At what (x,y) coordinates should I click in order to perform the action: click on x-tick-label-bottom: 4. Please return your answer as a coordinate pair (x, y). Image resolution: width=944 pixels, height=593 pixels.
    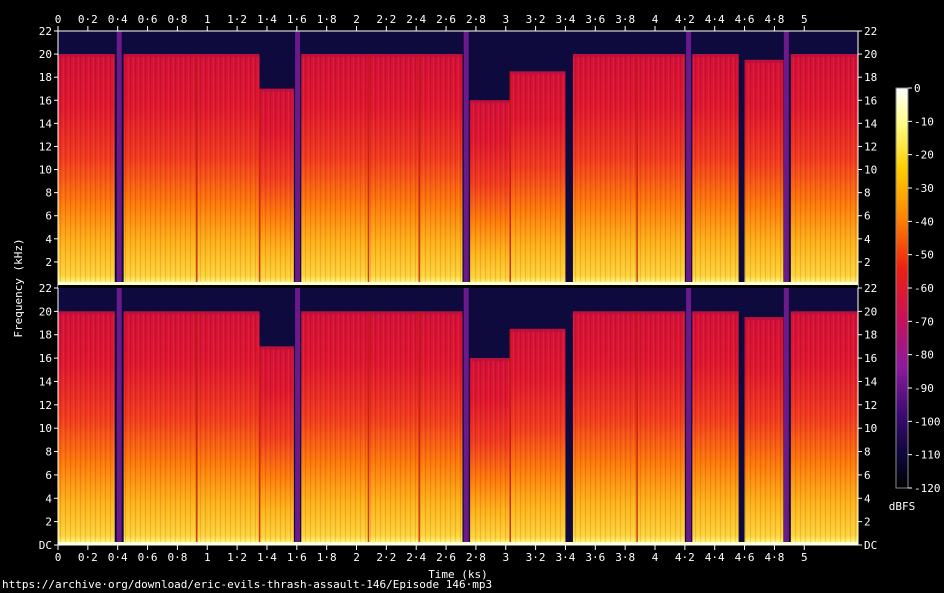
    Looking at the image, I should click on (655, 557).